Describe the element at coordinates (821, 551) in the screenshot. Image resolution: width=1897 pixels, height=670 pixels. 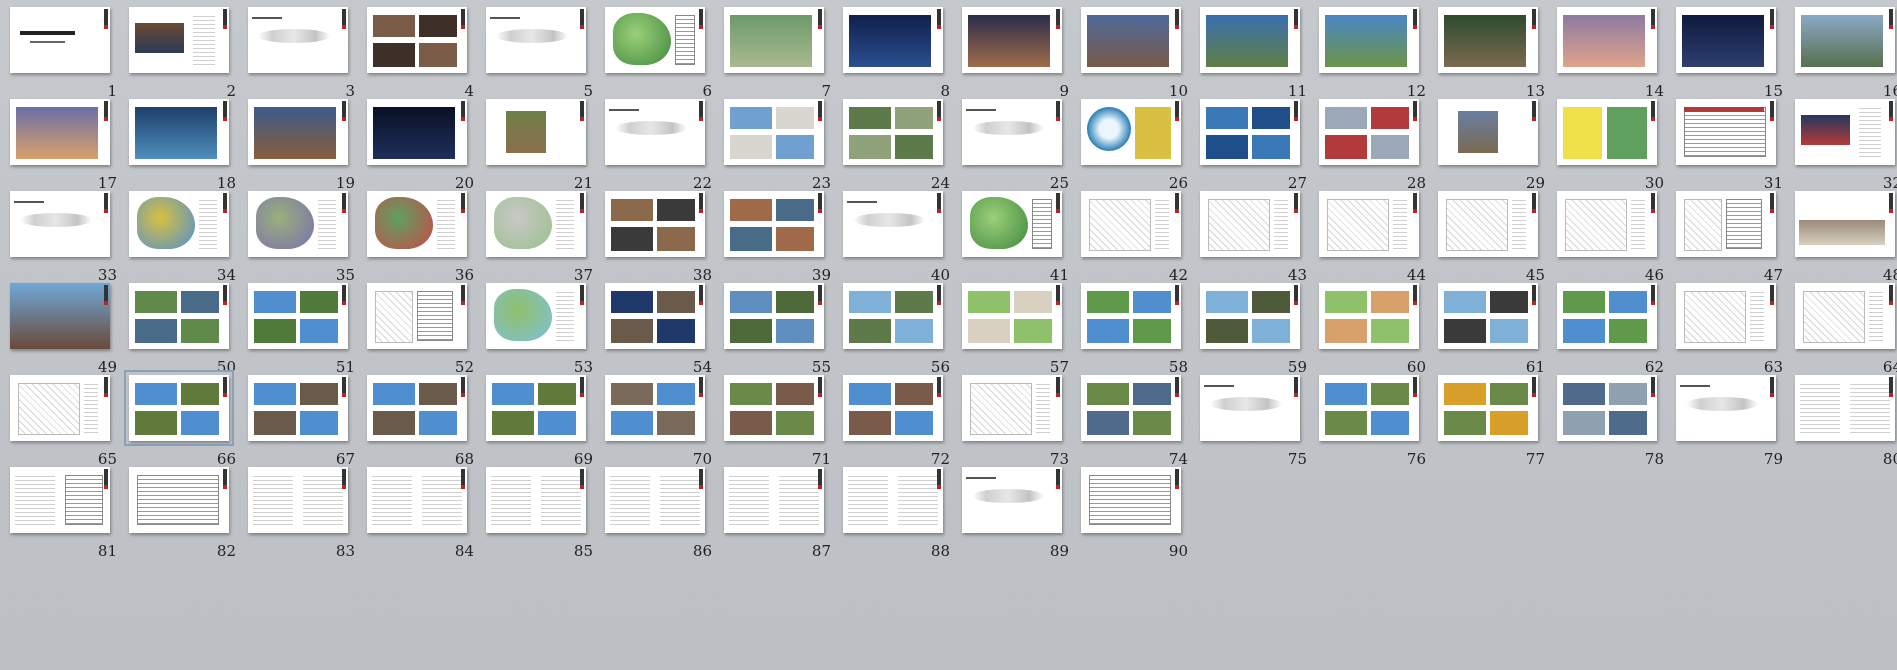
I see `slide-number: 87` at that location.